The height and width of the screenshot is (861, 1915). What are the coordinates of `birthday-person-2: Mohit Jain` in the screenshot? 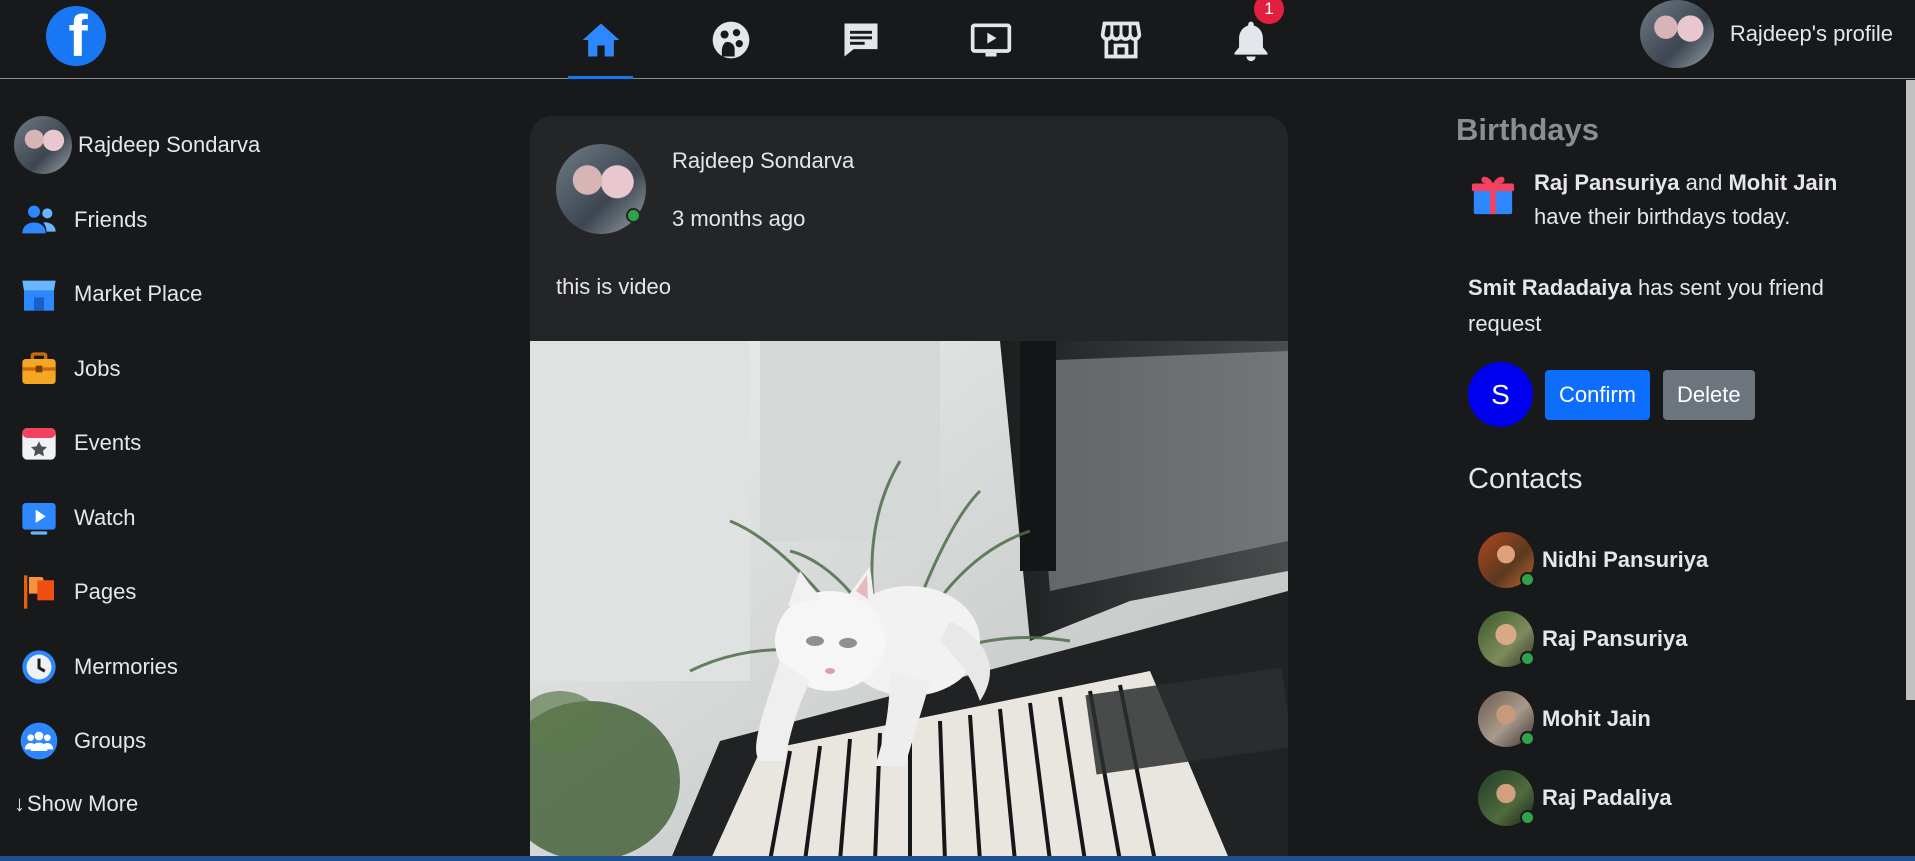 It's located at (1782, 182).